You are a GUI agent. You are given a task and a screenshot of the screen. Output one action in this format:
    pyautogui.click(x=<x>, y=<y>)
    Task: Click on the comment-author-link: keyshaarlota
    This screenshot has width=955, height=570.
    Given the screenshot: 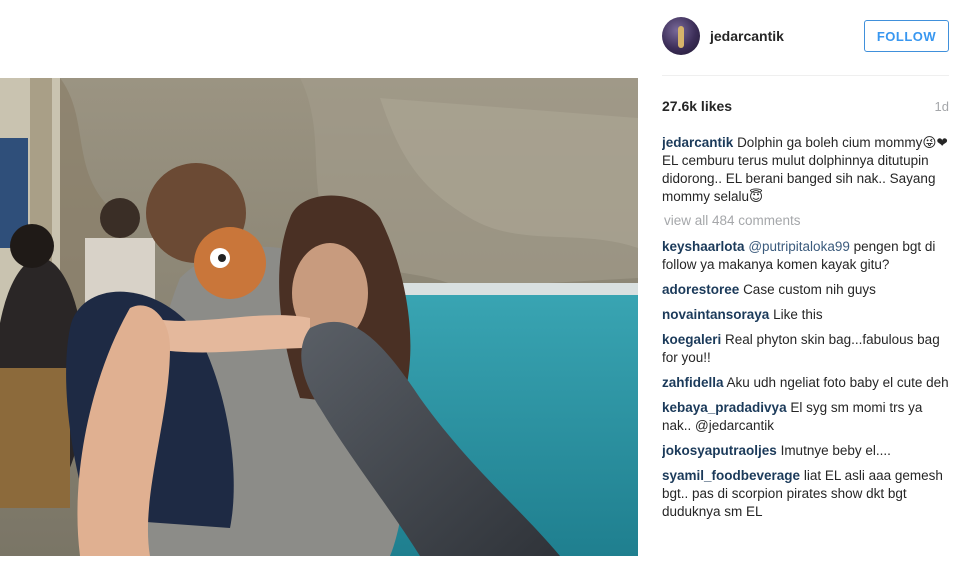 What is the action you would take?
    pyautogui.click(x=703, y=246)
    